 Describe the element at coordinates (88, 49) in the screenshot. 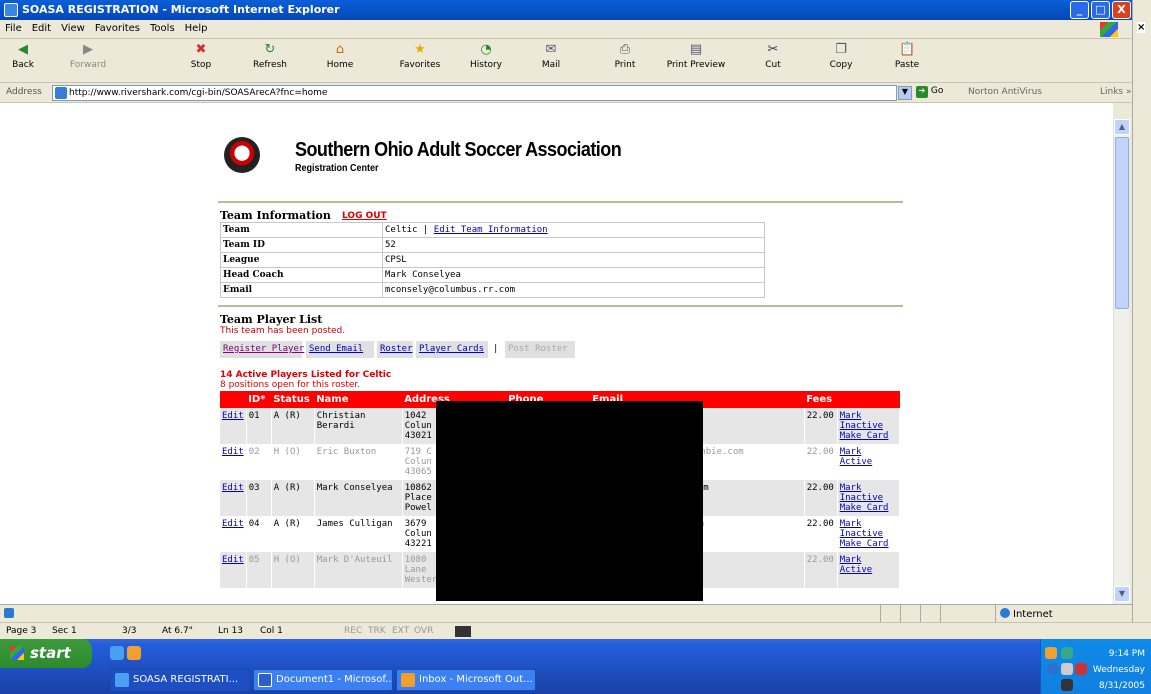

I see `forward-arrow-icon: ▶` at that location.